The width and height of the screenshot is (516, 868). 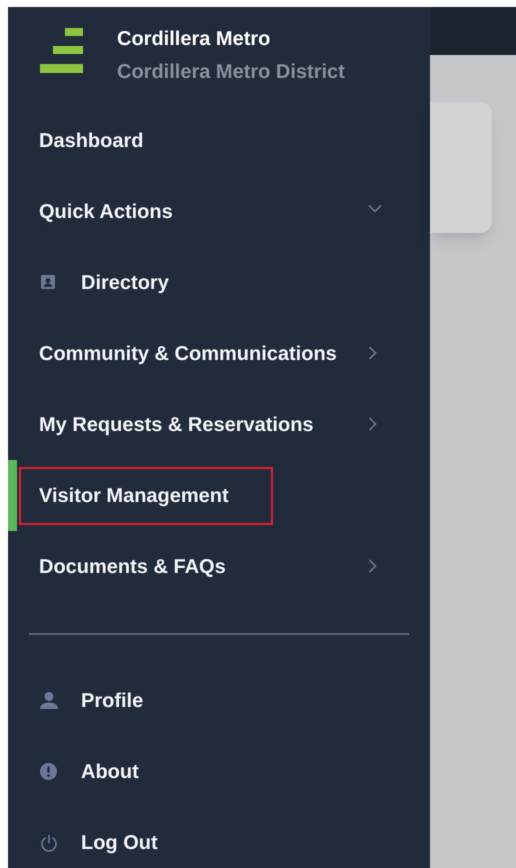 What do you see at coordinates (194, 39) in the screenshot?
I see `brand-title: Cordillera Metro` at bounding box center [194, 39].